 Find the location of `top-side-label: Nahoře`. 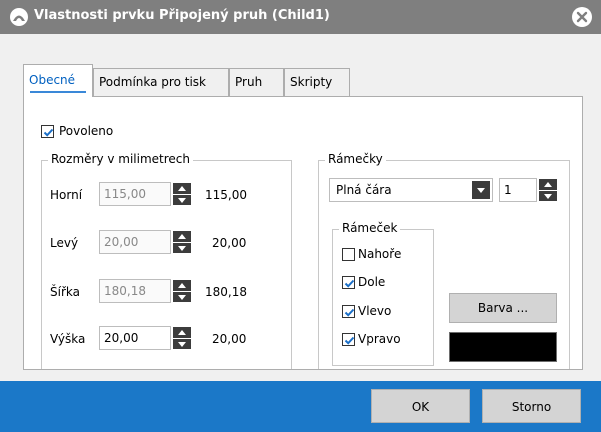

top-side-label: Nahoře is located at coordinates (380, 254).